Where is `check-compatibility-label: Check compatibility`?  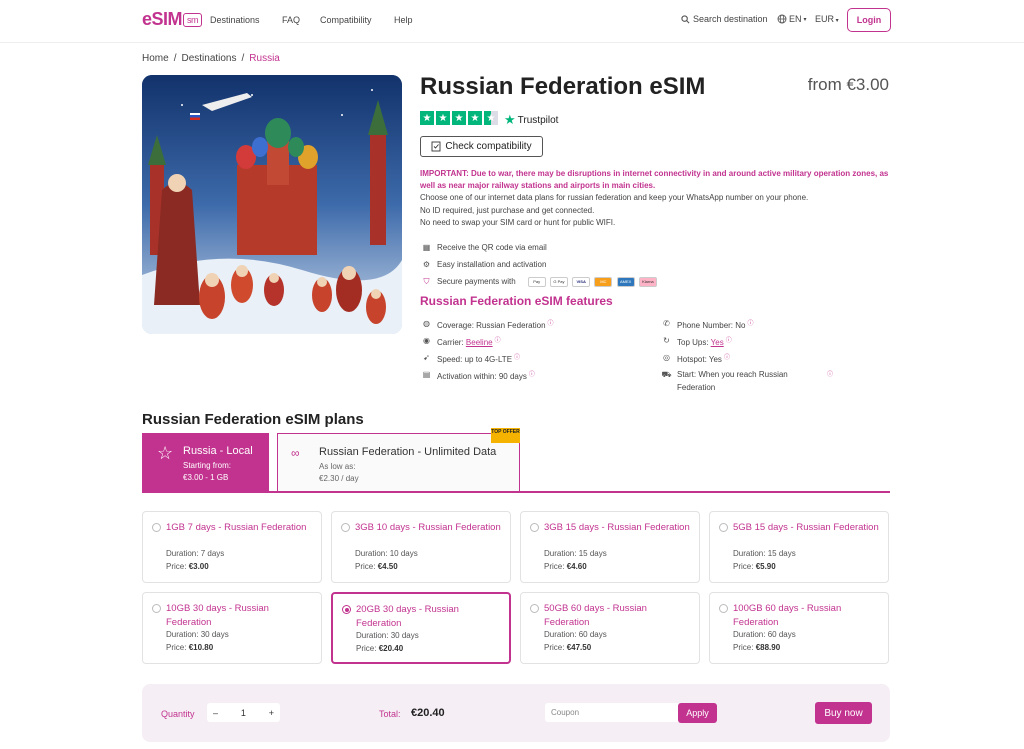 check-compatibility-label: Check compatibility is located at coordinates (488, 146).